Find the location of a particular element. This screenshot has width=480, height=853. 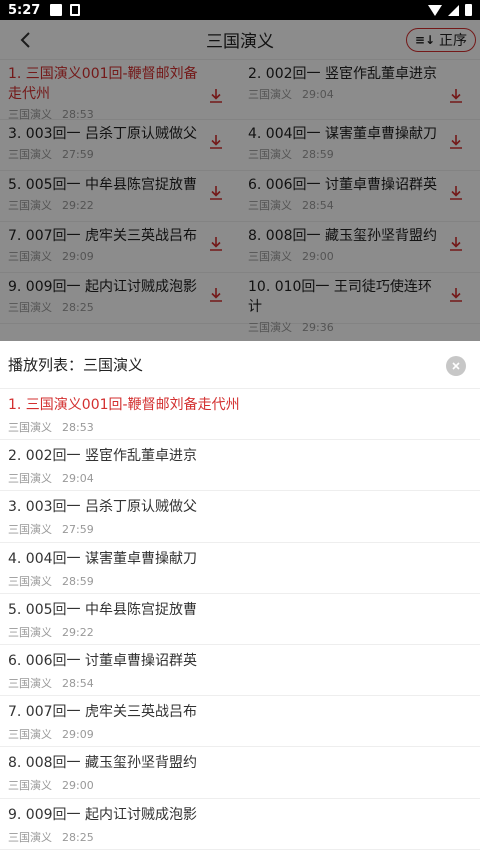

battery-icon is located at coordinates (468, 10).